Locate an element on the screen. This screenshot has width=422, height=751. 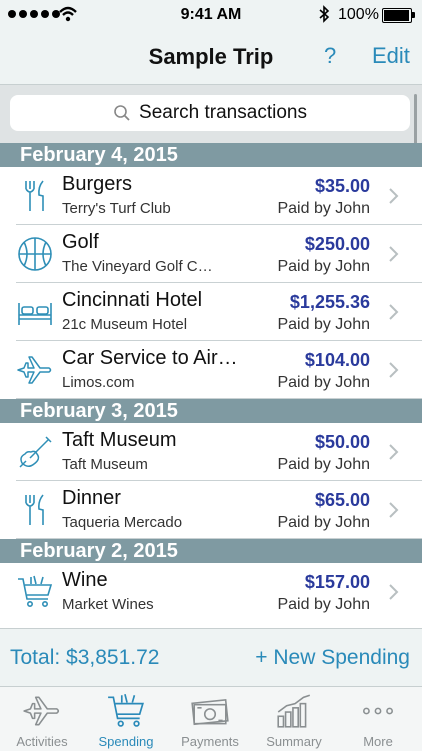
transaction-row: Wine Market Wines $157.00 Paid by John is located at coordinates (211, 592).